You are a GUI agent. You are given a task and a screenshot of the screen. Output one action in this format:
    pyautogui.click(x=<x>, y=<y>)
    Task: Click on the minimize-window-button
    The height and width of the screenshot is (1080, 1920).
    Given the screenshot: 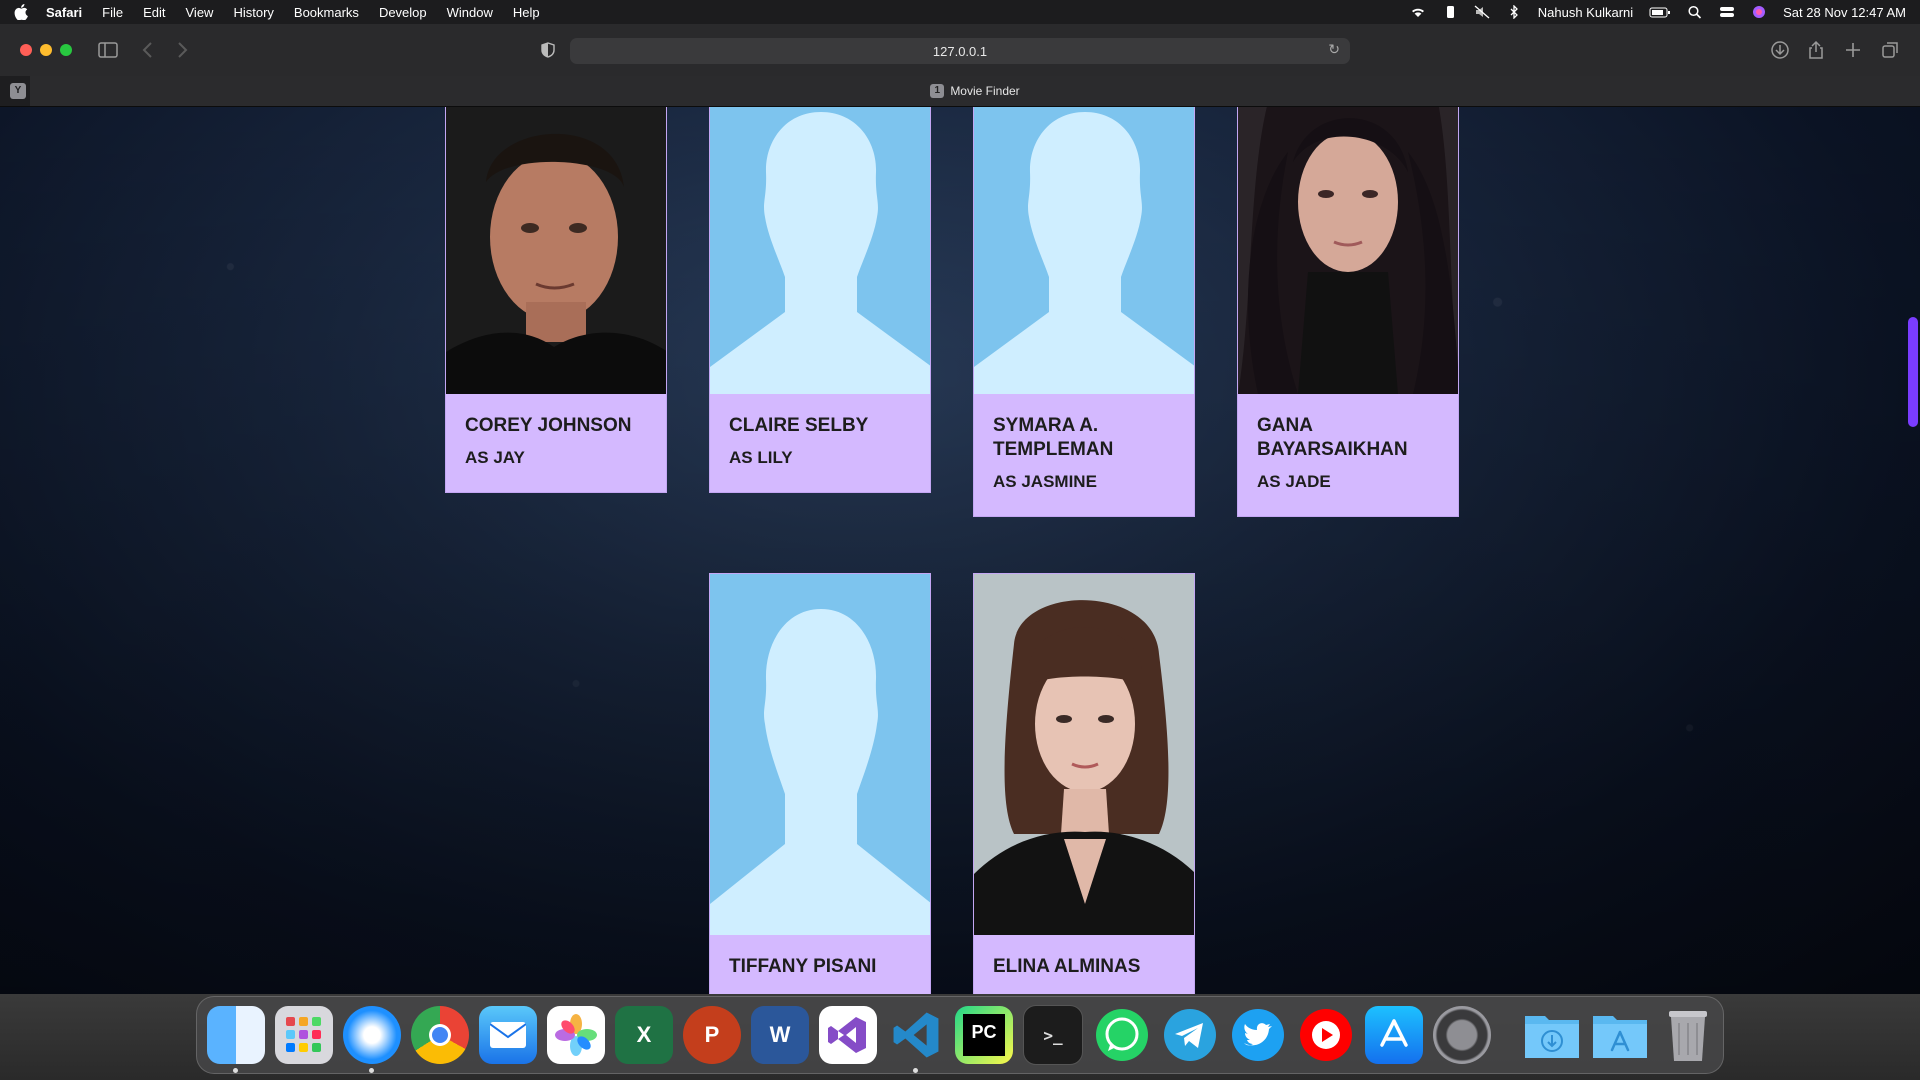 What is the action you would take?
    pyautogui.click(x=46, y=50)
    